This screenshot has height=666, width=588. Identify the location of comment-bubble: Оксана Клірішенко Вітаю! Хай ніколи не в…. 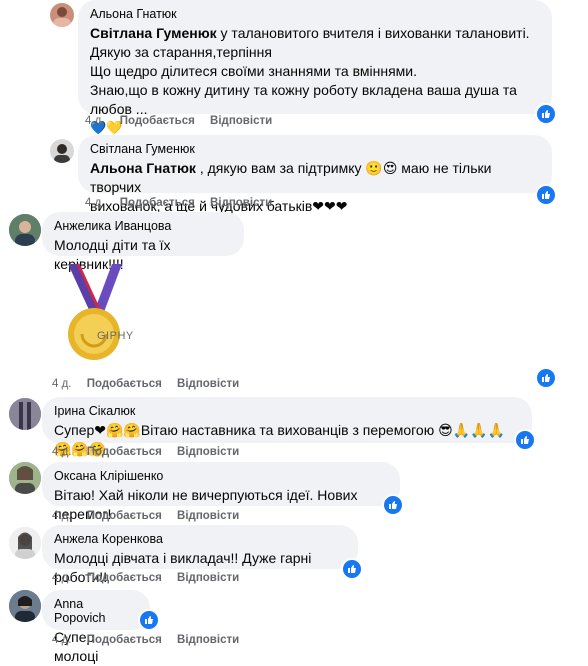
(221, 492).